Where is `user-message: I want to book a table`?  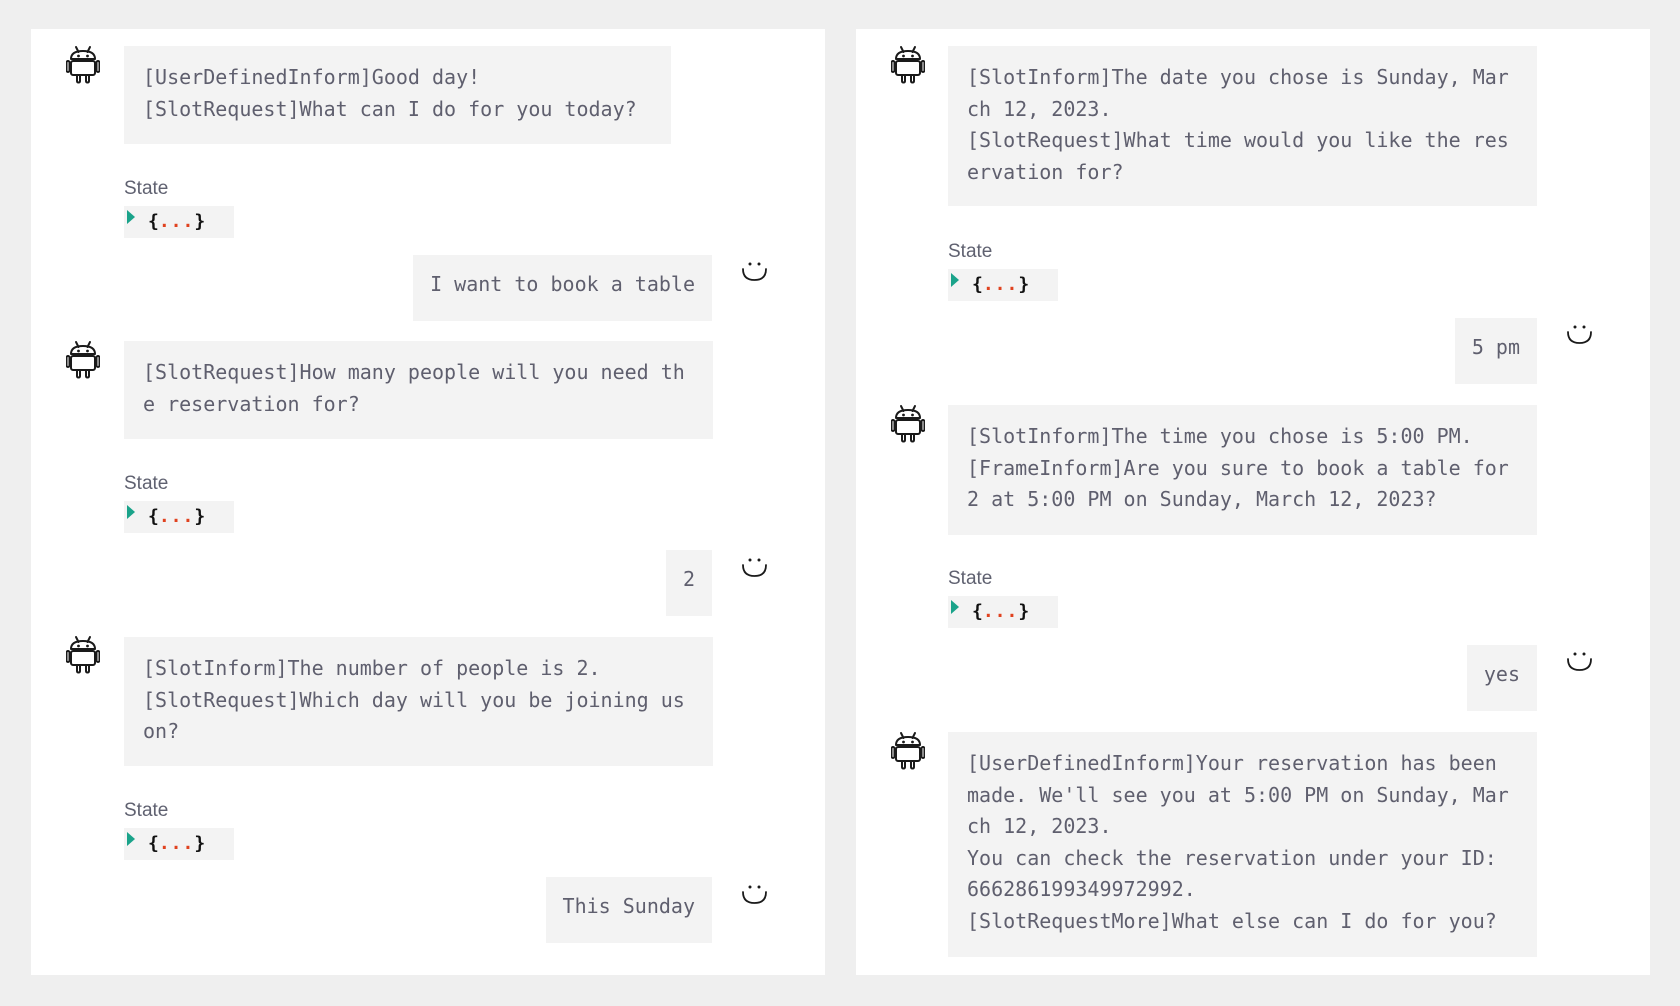
user-message: I want to book a table is located at coordinates (562, 288).